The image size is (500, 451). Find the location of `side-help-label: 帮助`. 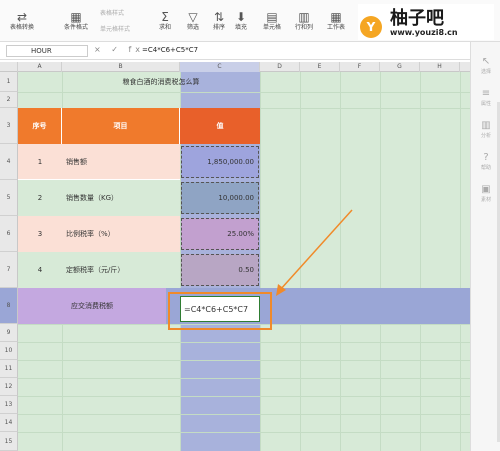

side-help-label: 帮助 is located at coordinates (485, 168).